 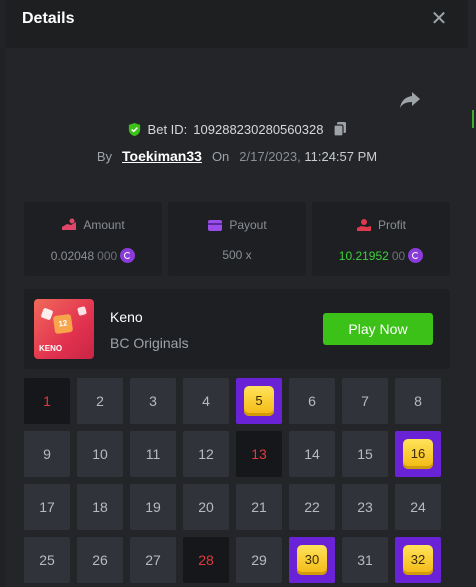 I want to click on keno-cell-18: 18, so click(x=100, y=507).